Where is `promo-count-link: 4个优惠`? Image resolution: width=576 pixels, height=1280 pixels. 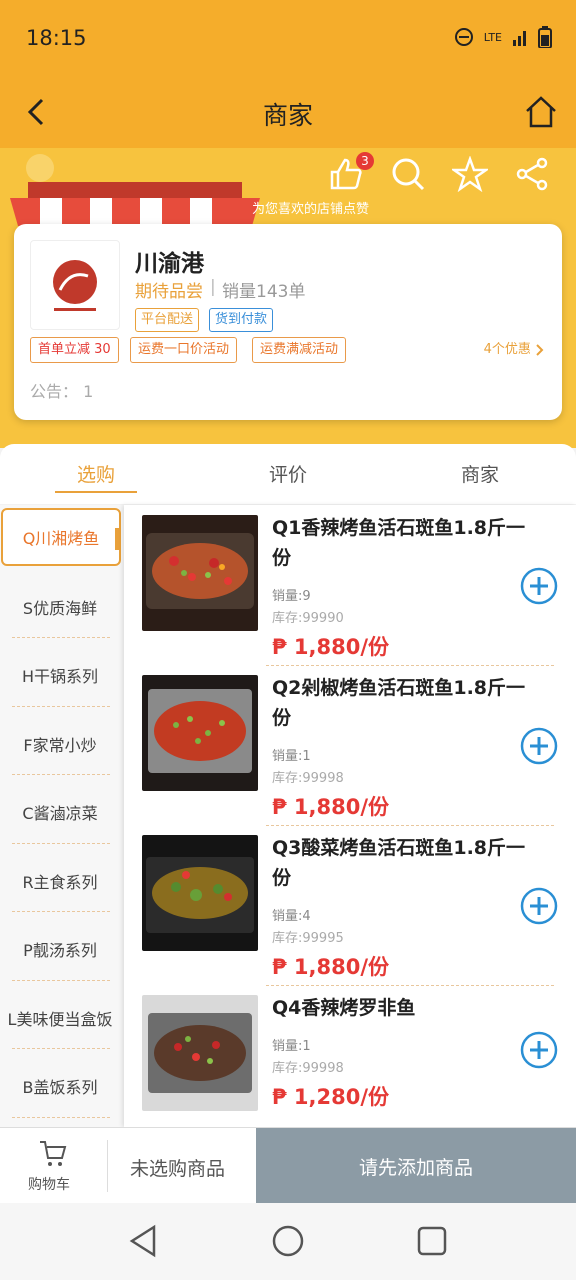 promo-count-link: 4个优惠 is located at coordinates (514, 347).